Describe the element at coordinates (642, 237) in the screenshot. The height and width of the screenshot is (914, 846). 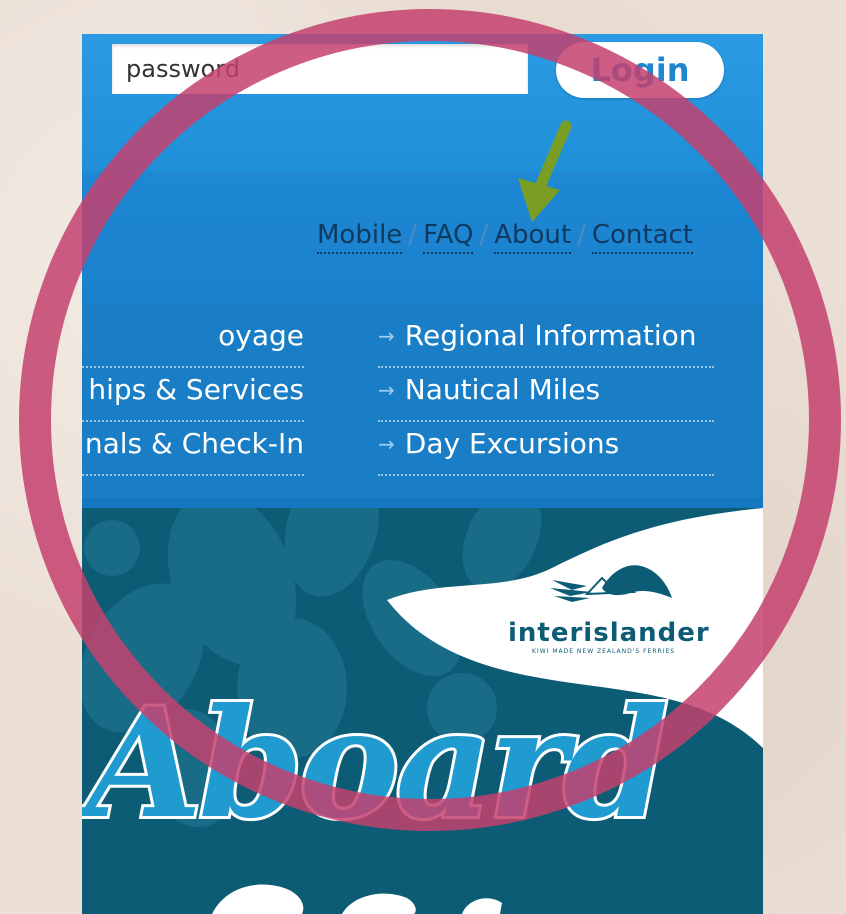
I see `nav-link-contact: Contact` at that location.